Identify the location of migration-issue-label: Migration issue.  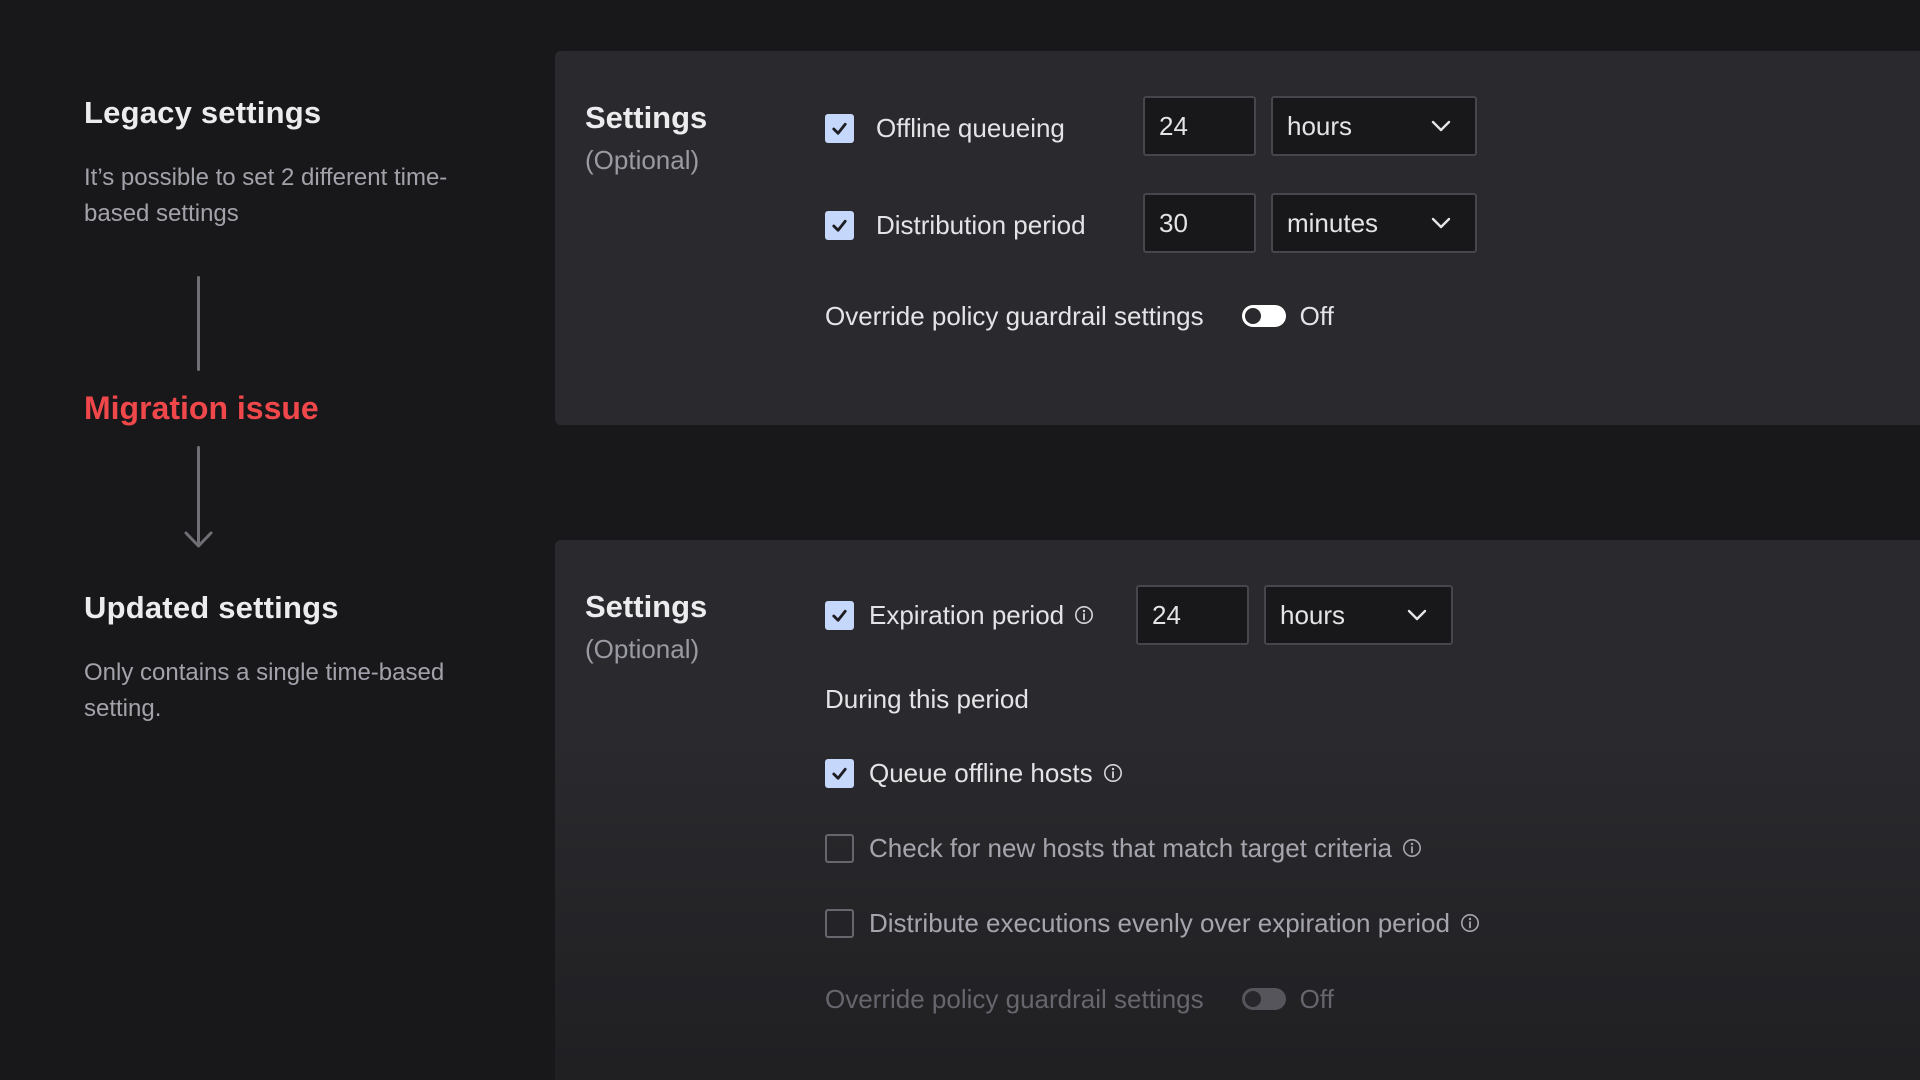
(201, 408).